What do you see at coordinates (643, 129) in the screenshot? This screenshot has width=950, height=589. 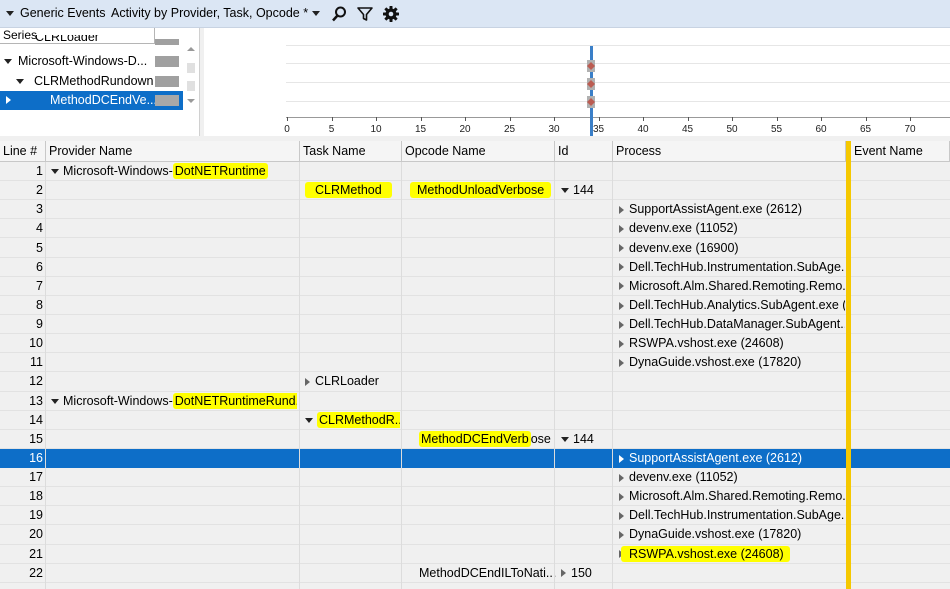 I see `tick-label: 40` at bounding box center [643, 129].